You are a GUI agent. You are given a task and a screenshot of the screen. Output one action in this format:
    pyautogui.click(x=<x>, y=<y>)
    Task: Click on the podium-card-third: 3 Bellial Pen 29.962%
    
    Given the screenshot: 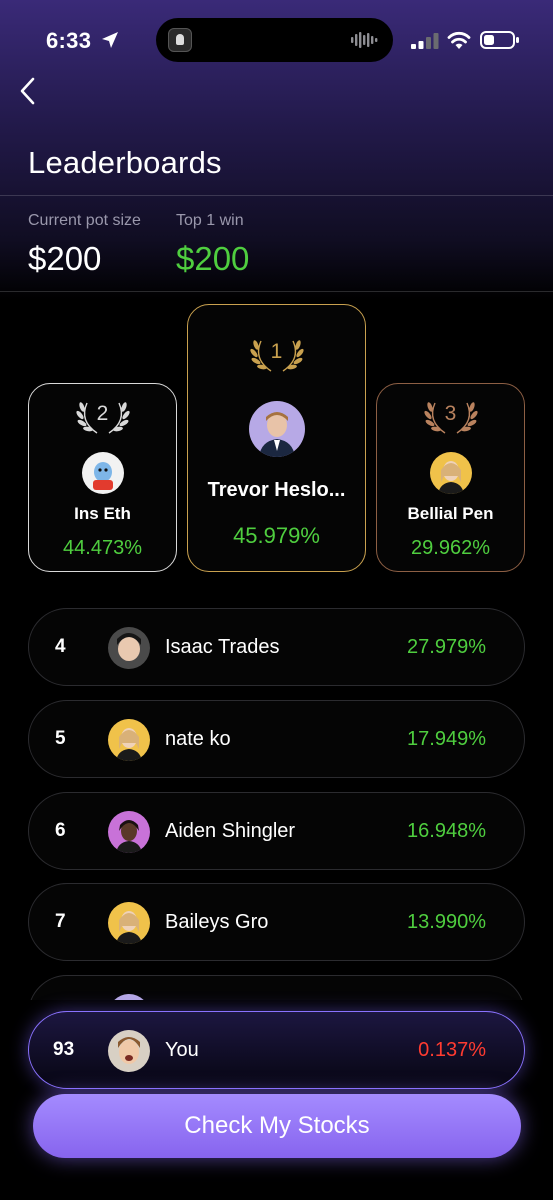 What is the action you would take?
    pyautogui.click(x=450, y=477)
    